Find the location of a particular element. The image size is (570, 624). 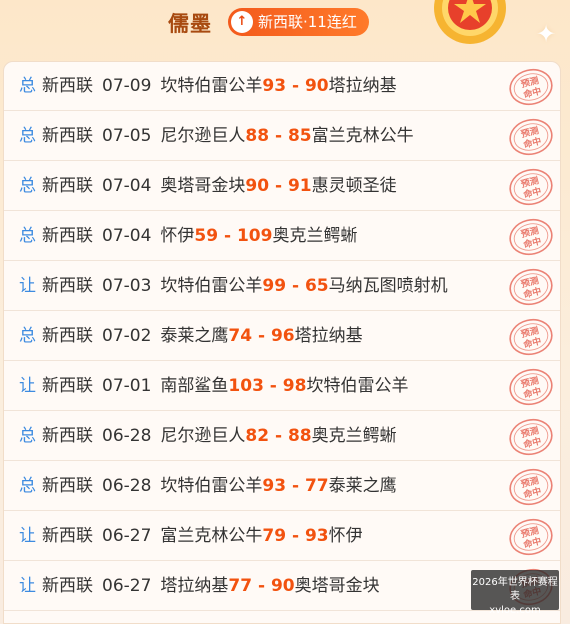

match-score: 103 - 98 is located at coordinates (267, 386).